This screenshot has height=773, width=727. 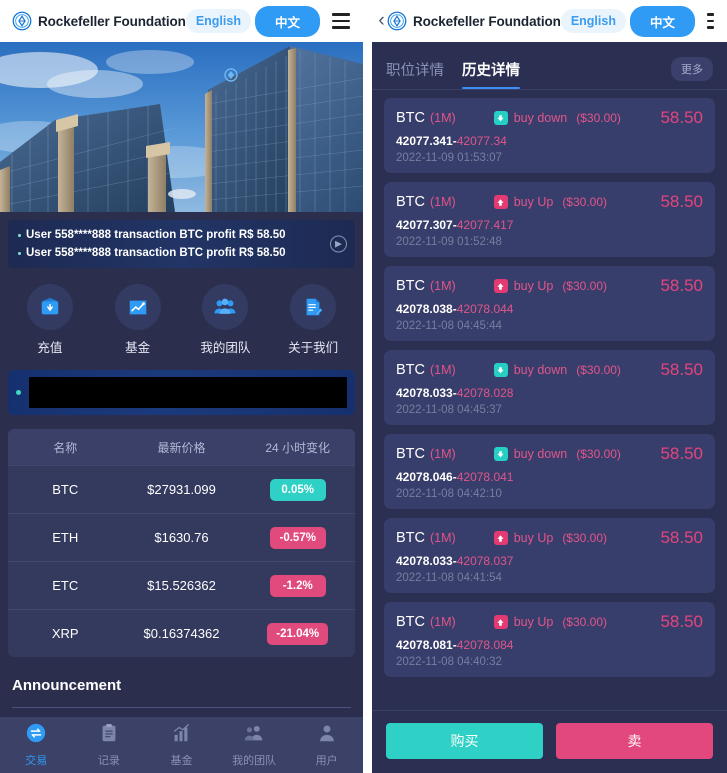 What do you see at coordinates (491, 74) in the screenshot?
I see `tab-history-details: 历史详情` at bounding box center [491, 74].